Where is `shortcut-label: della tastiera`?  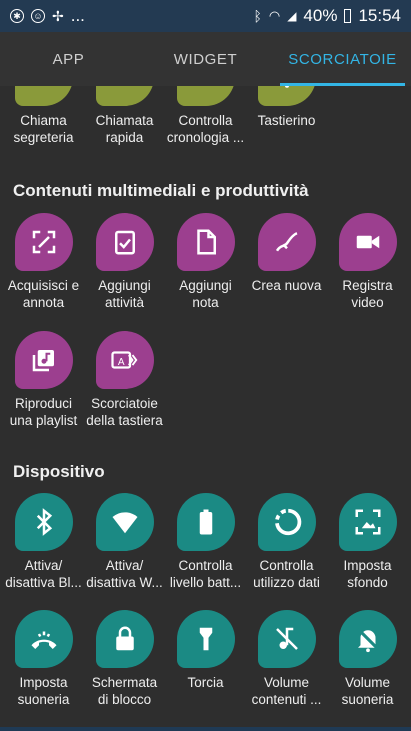
shortcut-label: della tastiera is located at coordinates (124, 420).